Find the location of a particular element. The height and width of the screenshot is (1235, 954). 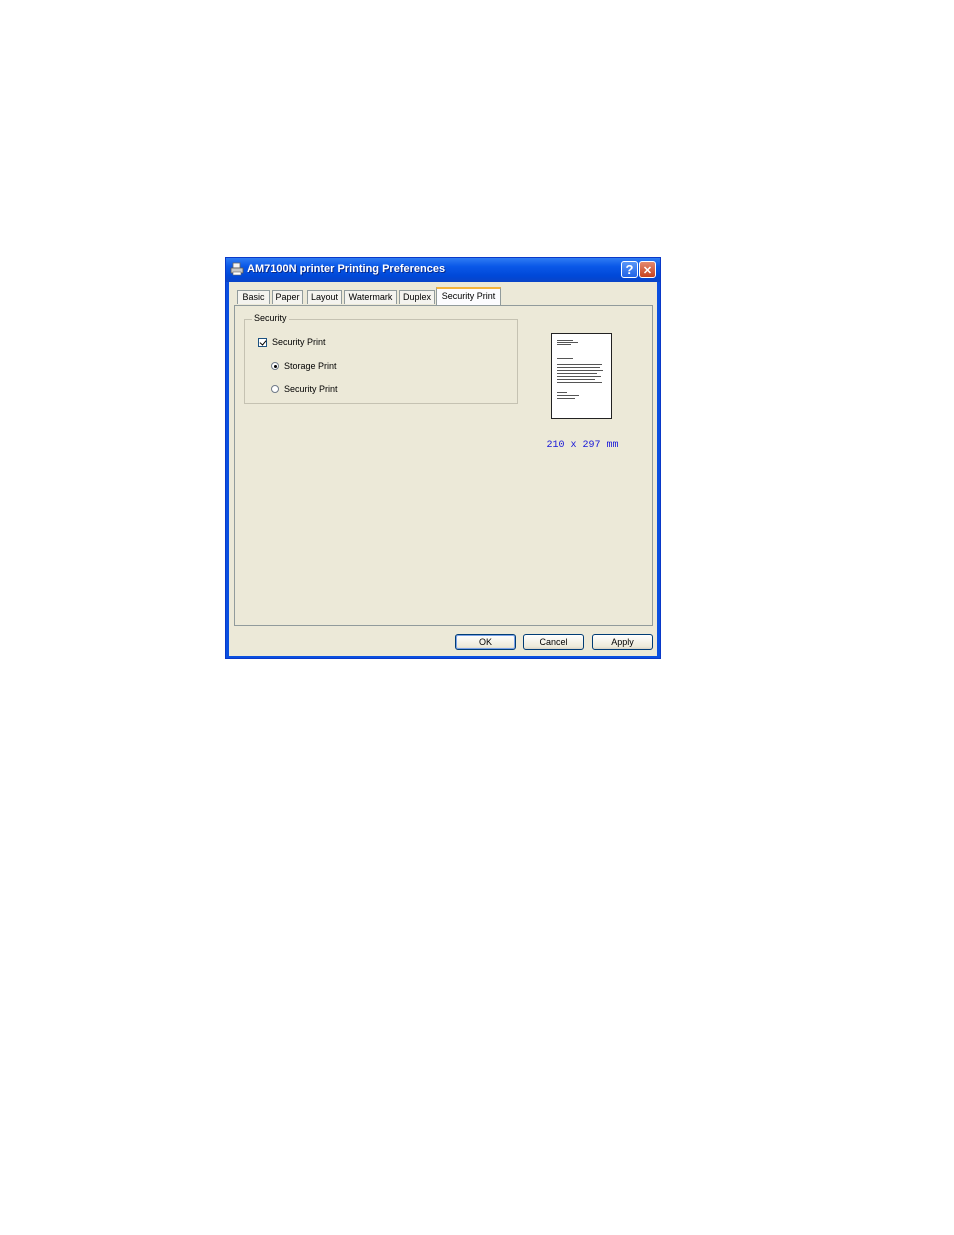

tab-security-print: Security Print is located at coordinates (468, 296).